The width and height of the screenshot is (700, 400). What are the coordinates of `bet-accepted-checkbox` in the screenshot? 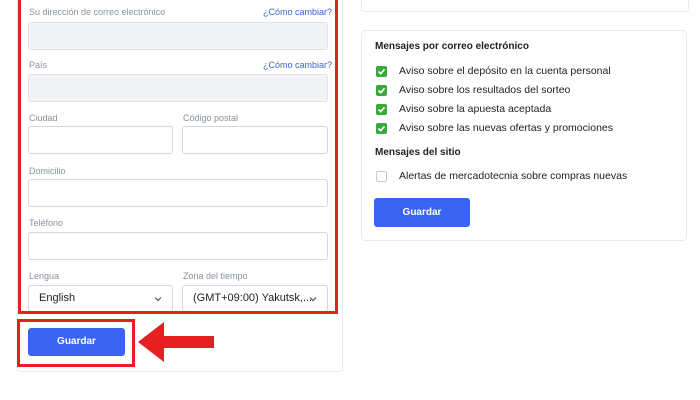 It's located at (381, 109).